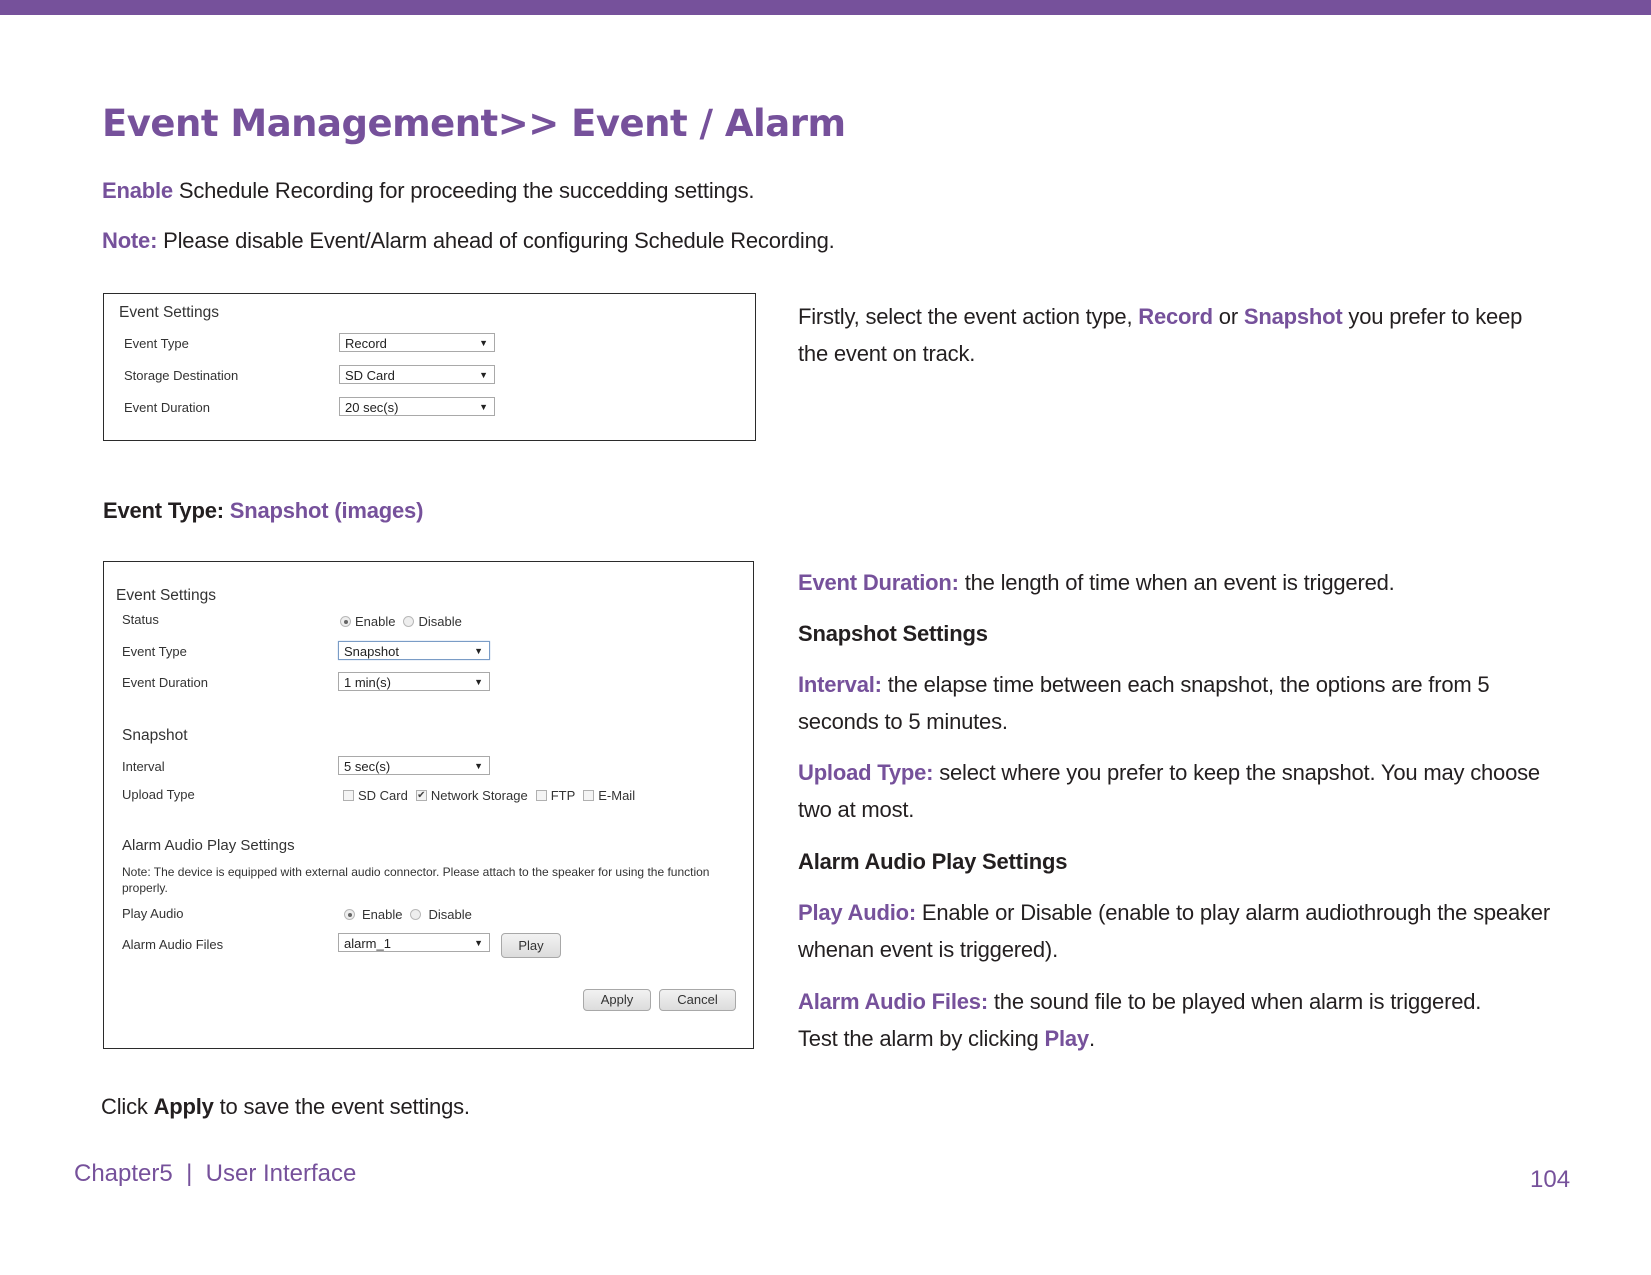  I want to click on status-enable-label: Enable, so click(375, 621).